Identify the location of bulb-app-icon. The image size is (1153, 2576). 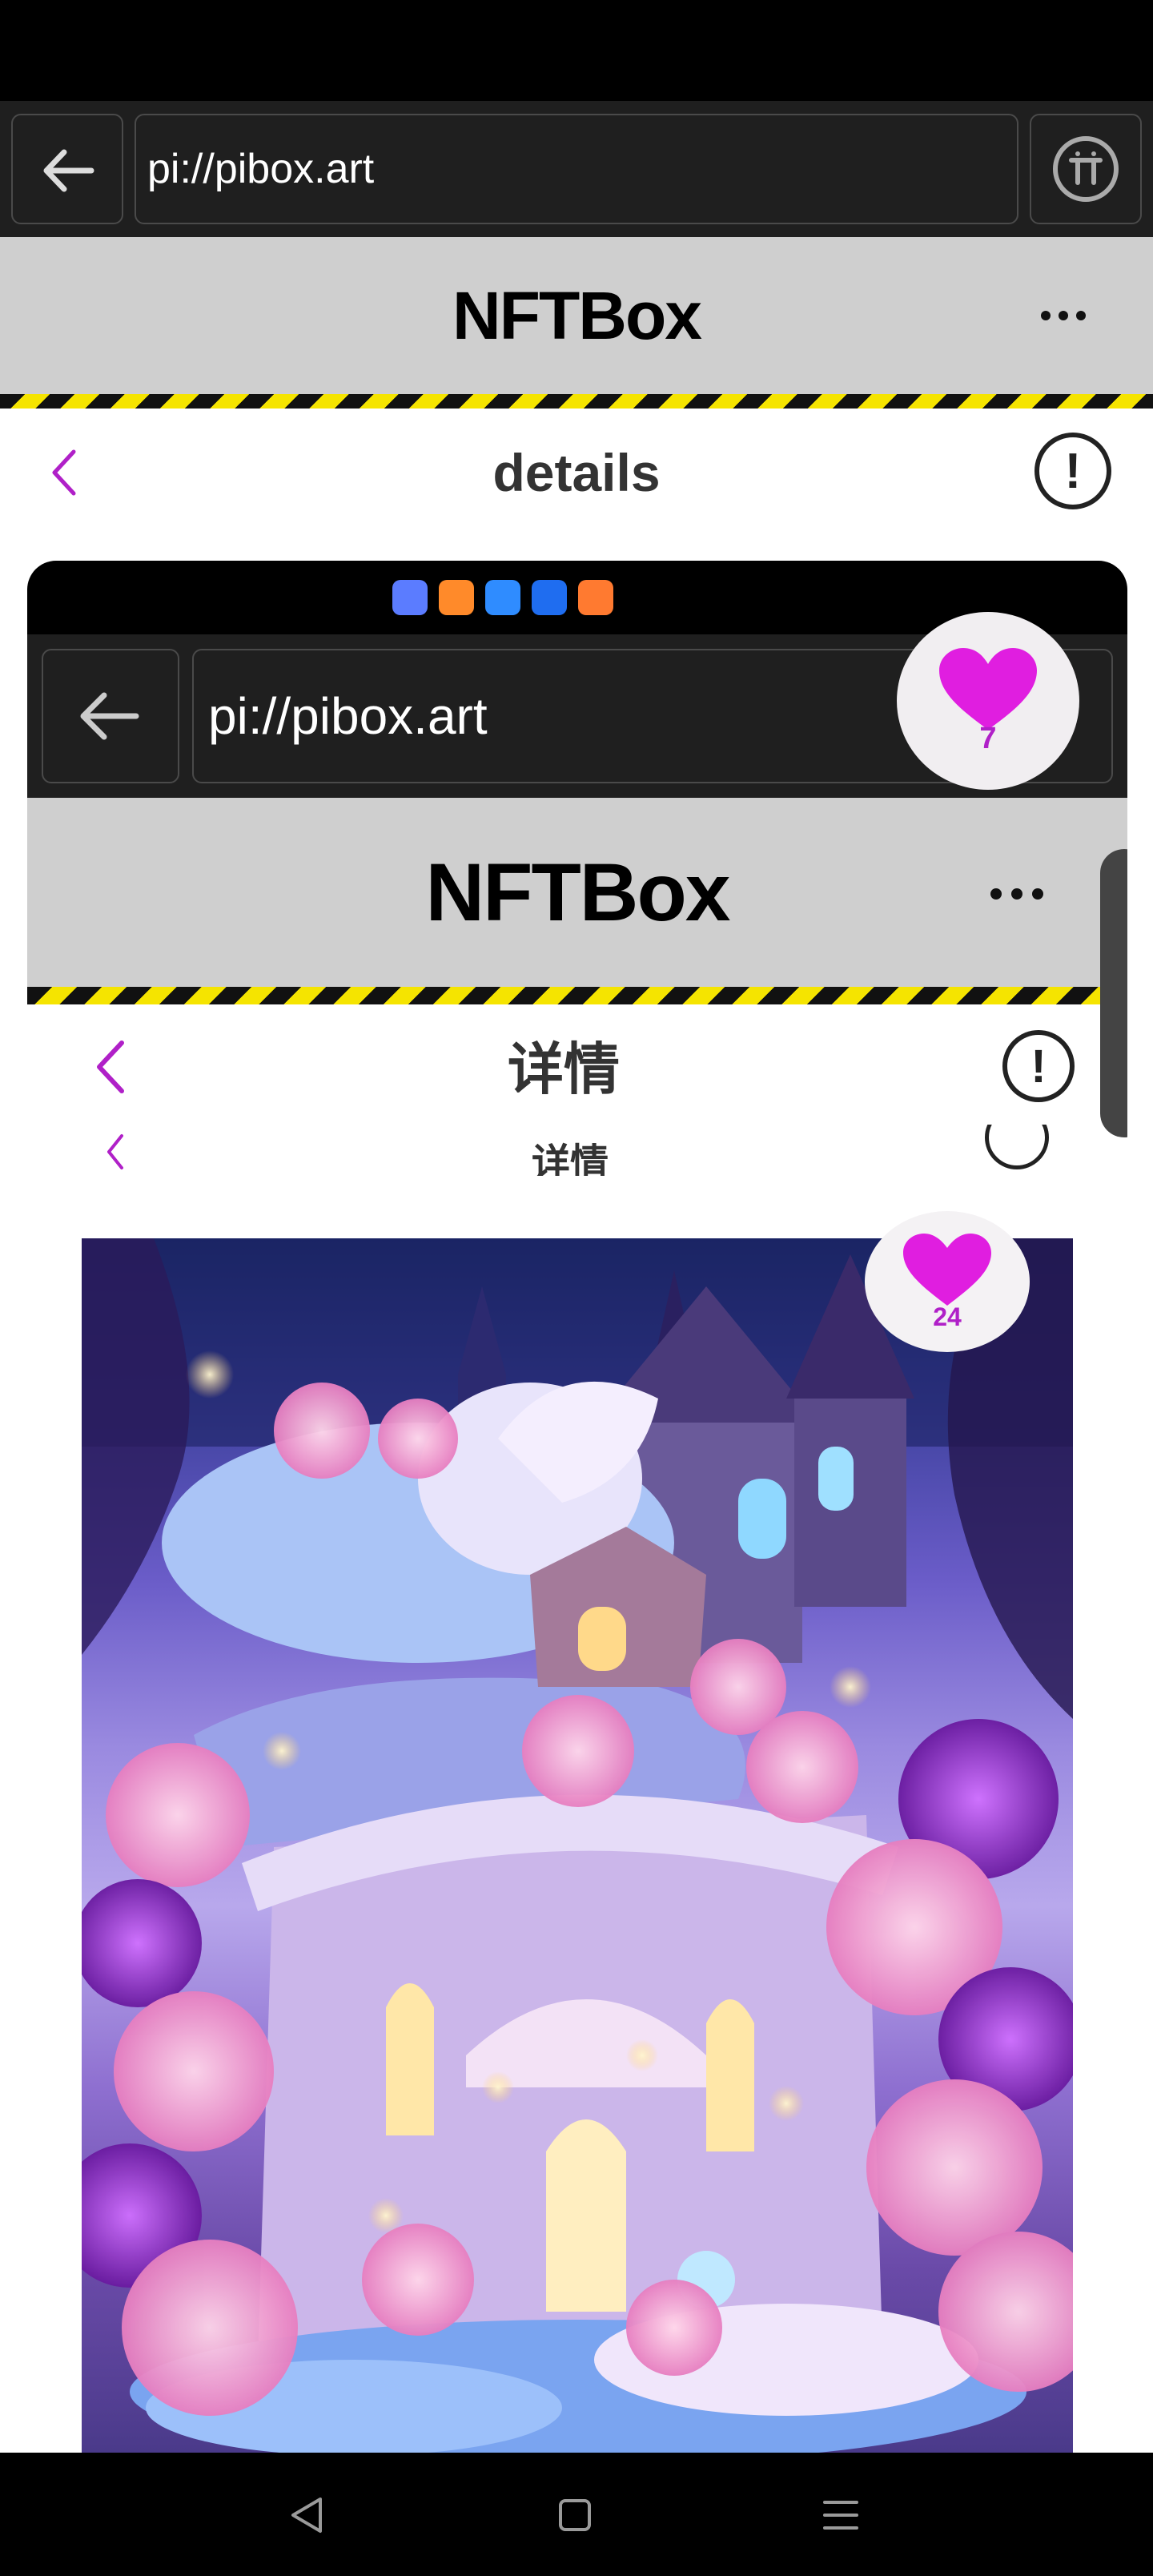
(549, 597).